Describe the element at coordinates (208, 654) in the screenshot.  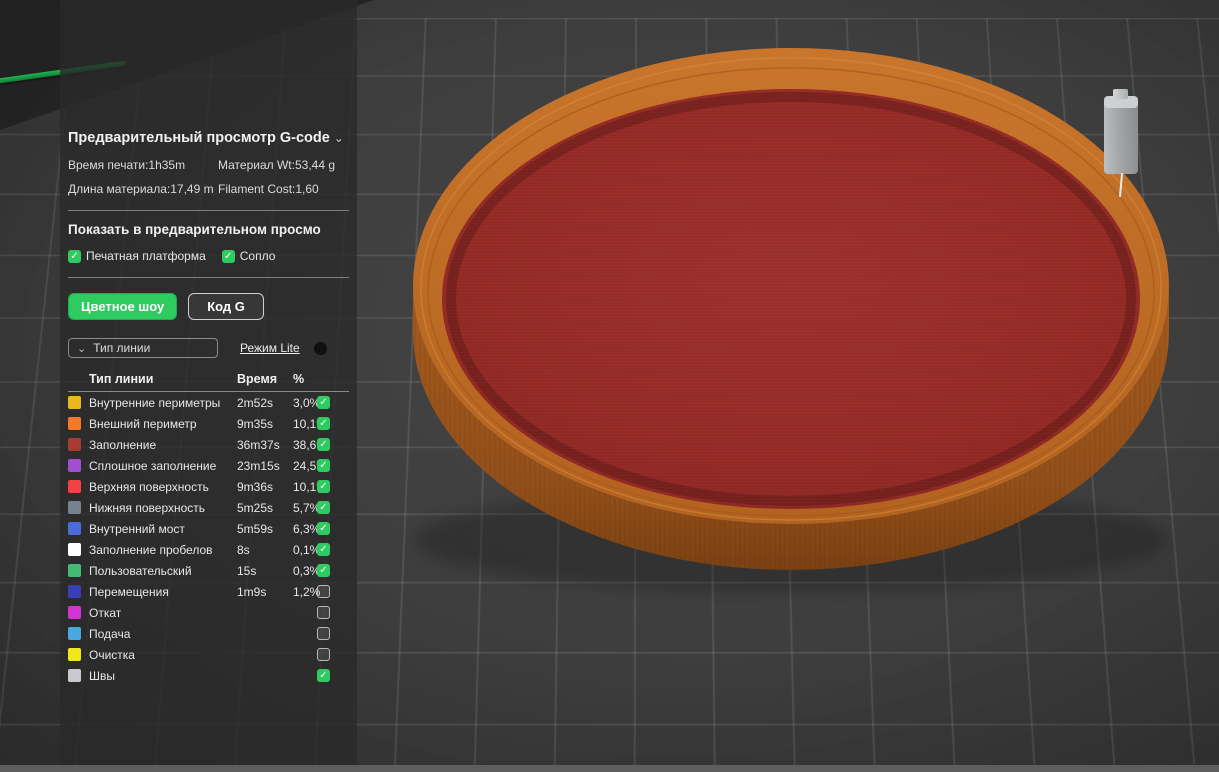
I see `table-row: Очистка` at that location.